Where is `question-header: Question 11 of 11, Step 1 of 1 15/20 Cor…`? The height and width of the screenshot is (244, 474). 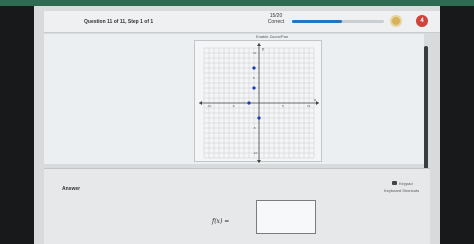 question-header: Question 11 of 11, Step 1 of 1 15/20 Cor… is located at coordinates (242, 22).